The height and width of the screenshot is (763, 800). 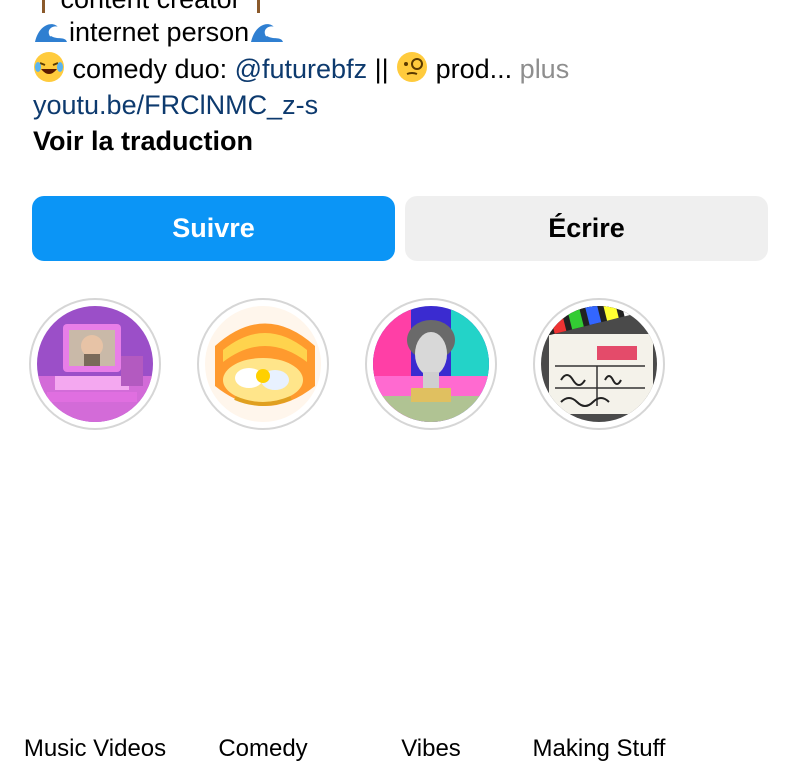 What do you see at coordinates (431, 364) in the screenshot?
I see `vaporwave-statue-thumbnail` at bounding box center [431, 364].